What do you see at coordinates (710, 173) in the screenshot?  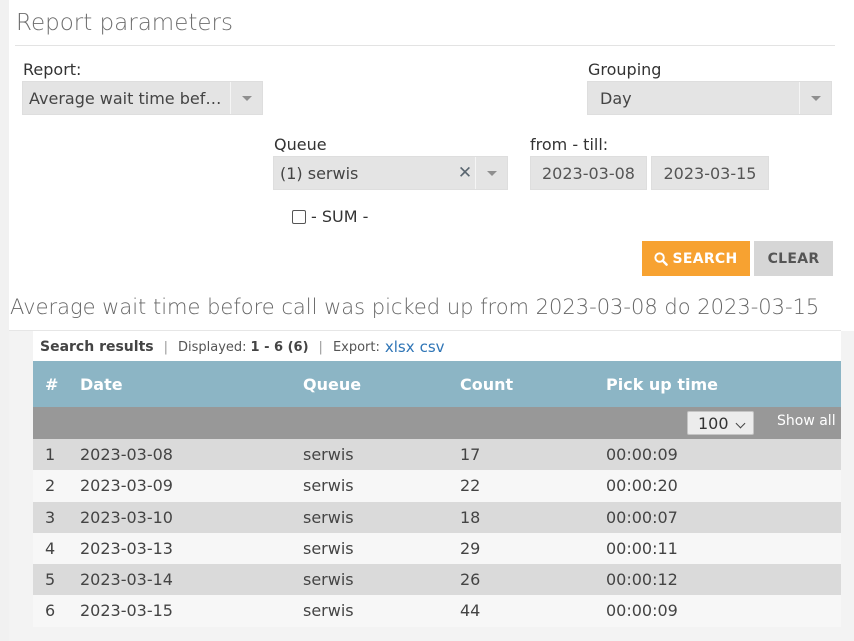 I see `date-till-input: 2023-03-15` at bounding box center [710, 173].